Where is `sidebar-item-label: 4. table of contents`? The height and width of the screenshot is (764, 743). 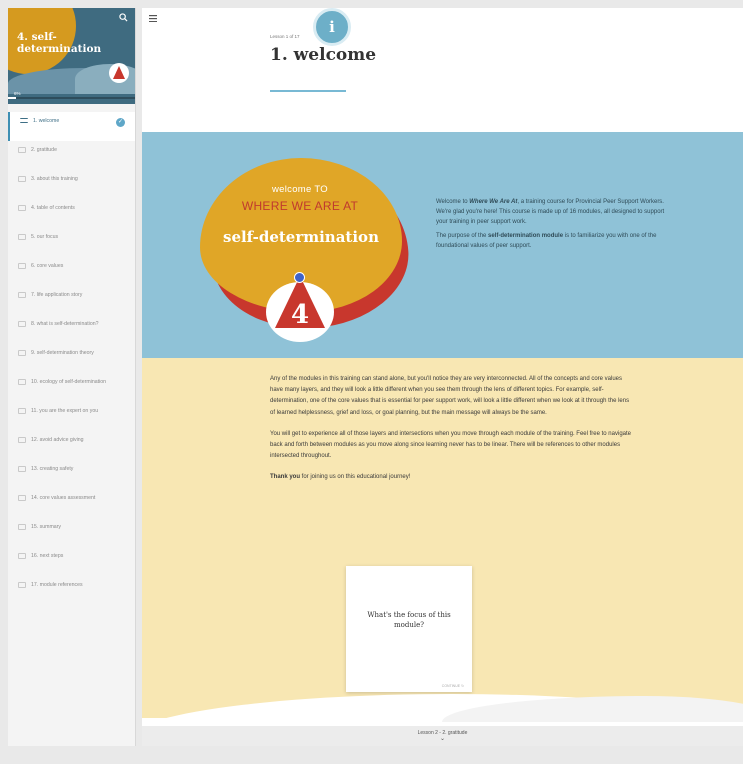 sidebar-item-label: 4. table of contents is located at coordinates (53, 208).